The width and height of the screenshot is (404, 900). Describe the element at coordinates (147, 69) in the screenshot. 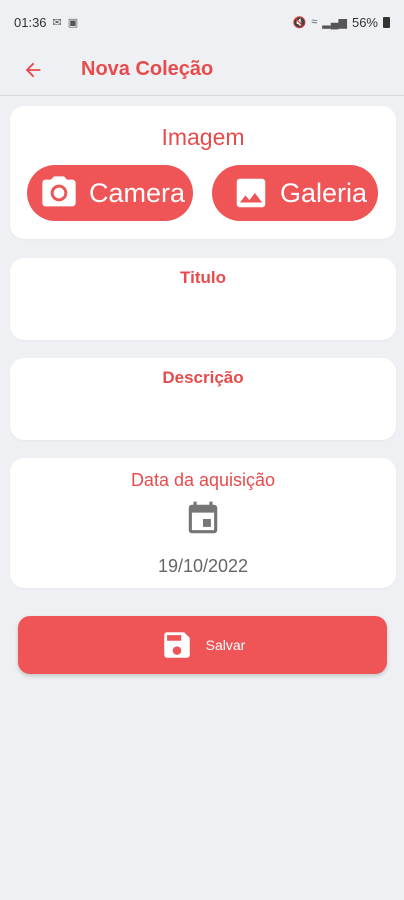

I see `page-title: Nova Coleção` at that location.